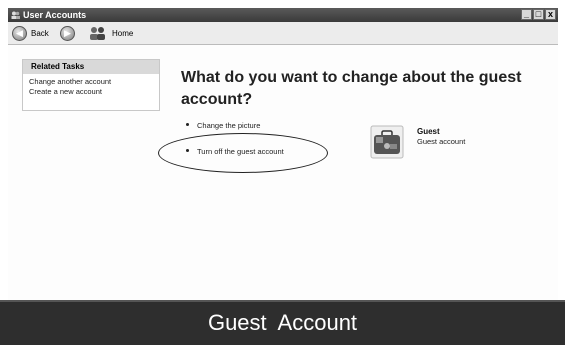  I want to click on back-button: ◀ Back, so click(30, 33).